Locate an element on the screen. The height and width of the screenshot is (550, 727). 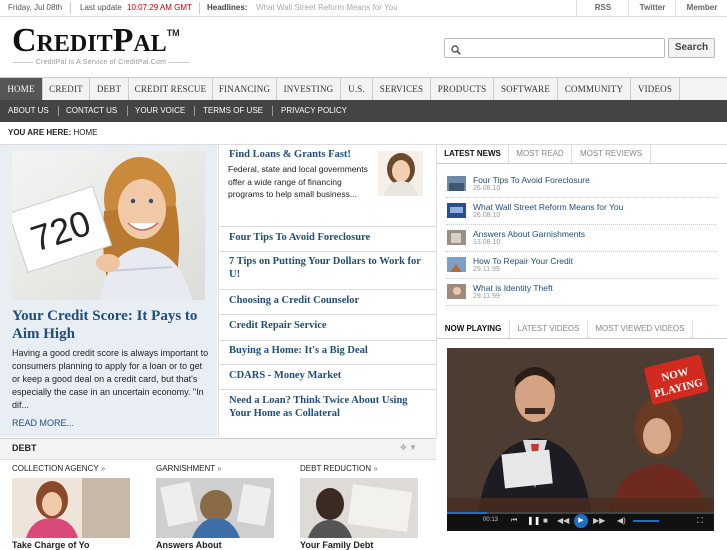
debt-article-caption: Answers About is located at coordinates (189, 545).